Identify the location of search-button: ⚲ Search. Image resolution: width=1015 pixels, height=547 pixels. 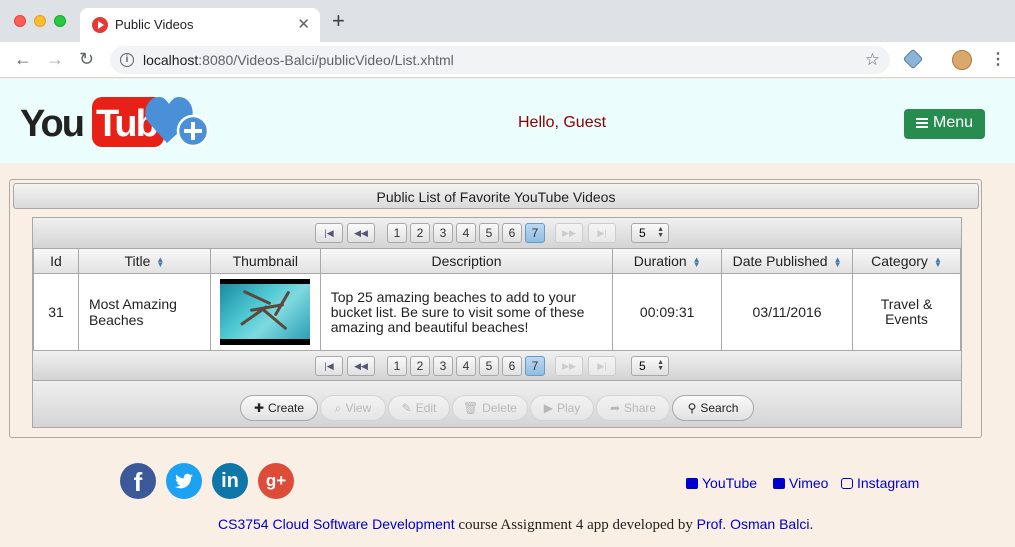
(713, 408).